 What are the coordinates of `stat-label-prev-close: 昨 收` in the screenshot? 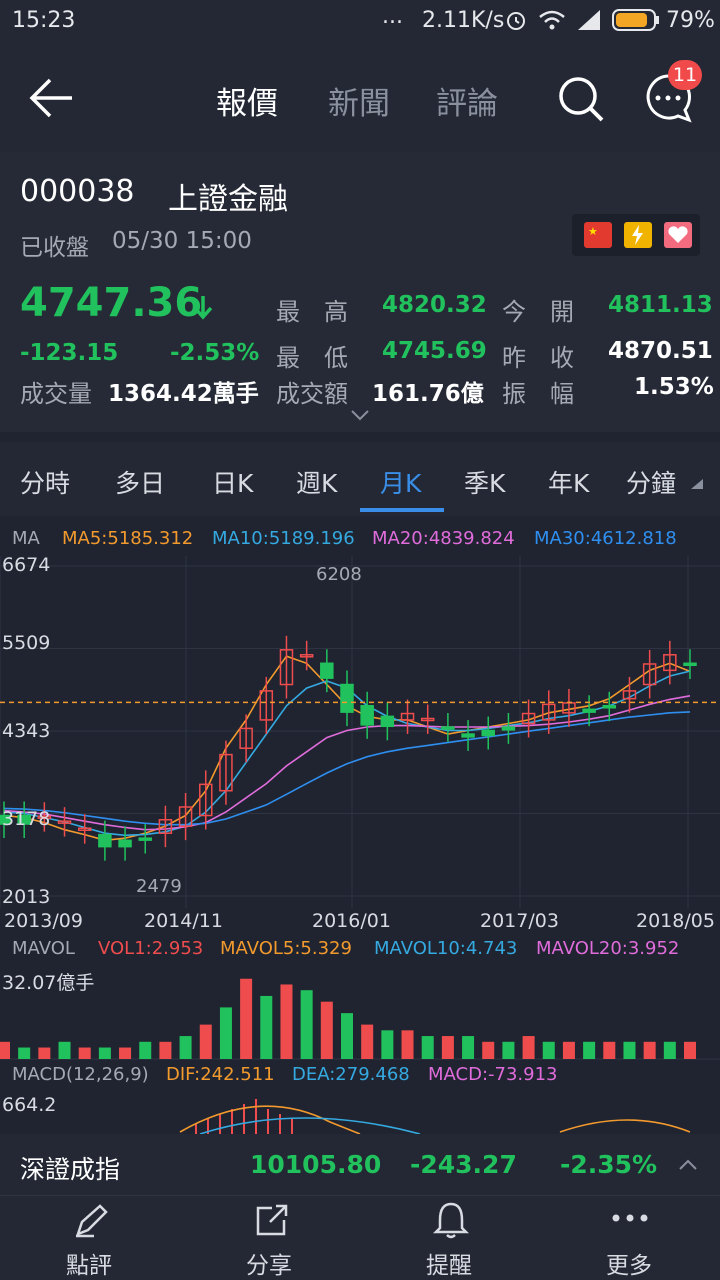 It's located at (538, 358).